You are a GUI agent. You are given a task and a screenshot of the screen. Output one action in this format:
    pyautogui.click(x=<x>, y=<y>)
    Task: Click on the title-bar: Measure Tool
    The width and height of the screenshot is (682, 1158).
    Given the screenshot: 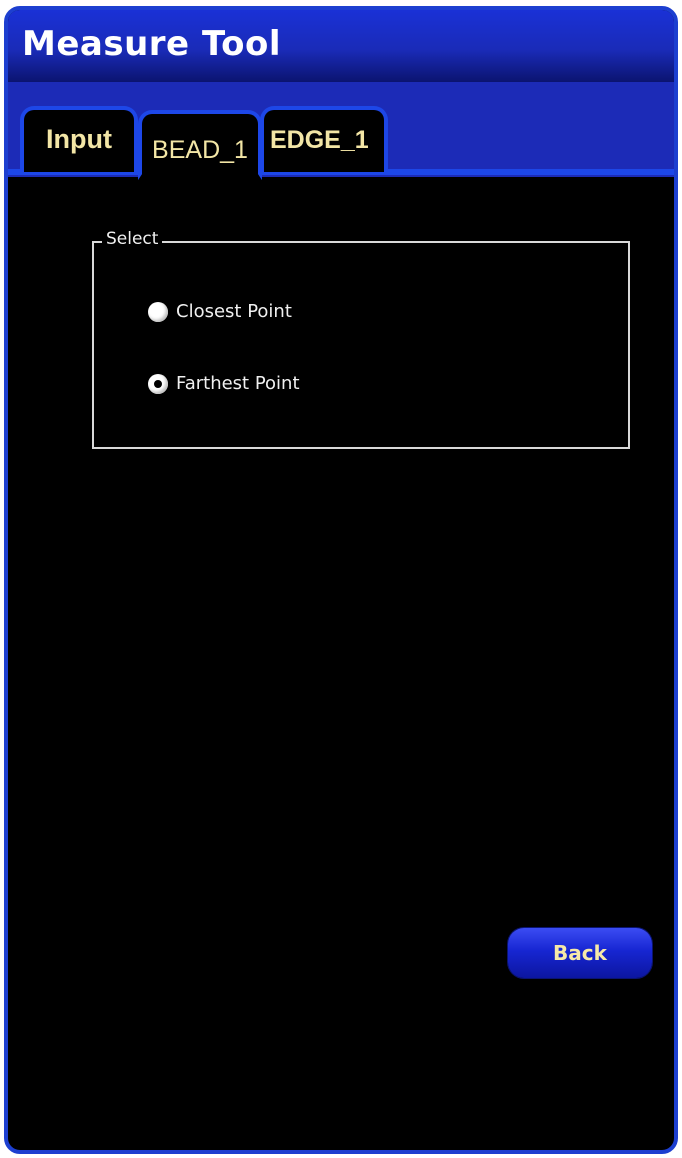 What is the action you would take?
    pyautogui.click(x=341, y=46)
    